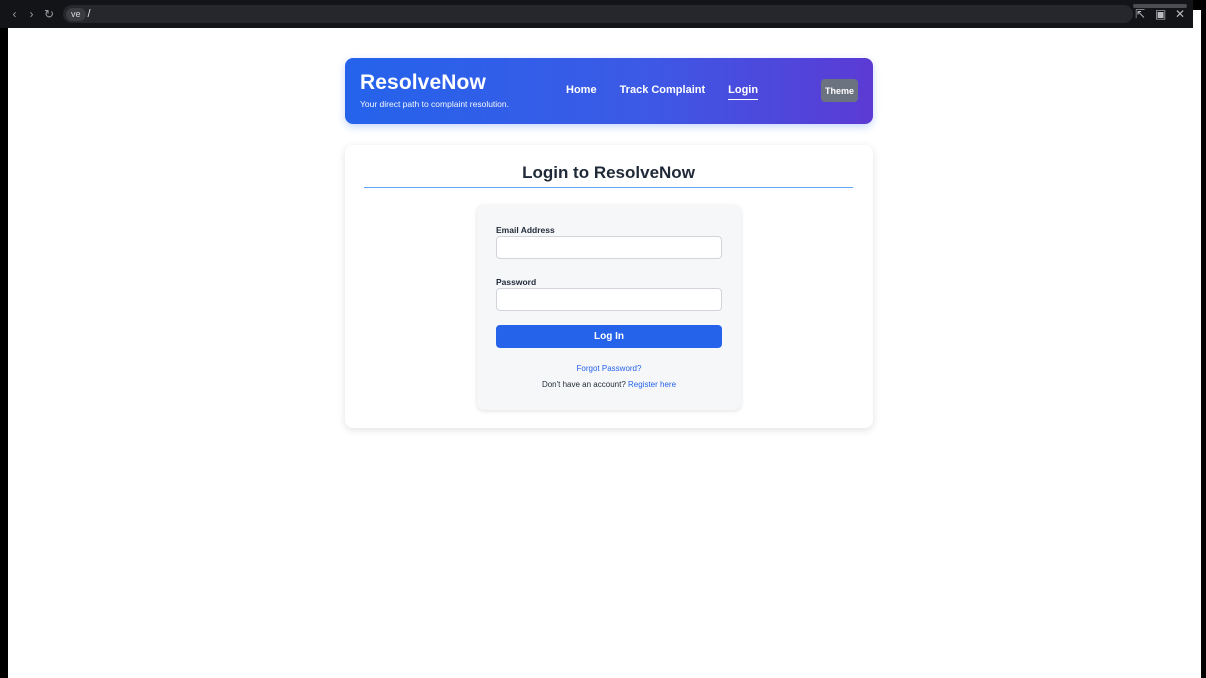 This screenshot has height=678, width=1206. What do you see at coordinates (839, 90) in the screenshot?
I see `theme-toggle-button: Theme` at bounding box center [839, 90].